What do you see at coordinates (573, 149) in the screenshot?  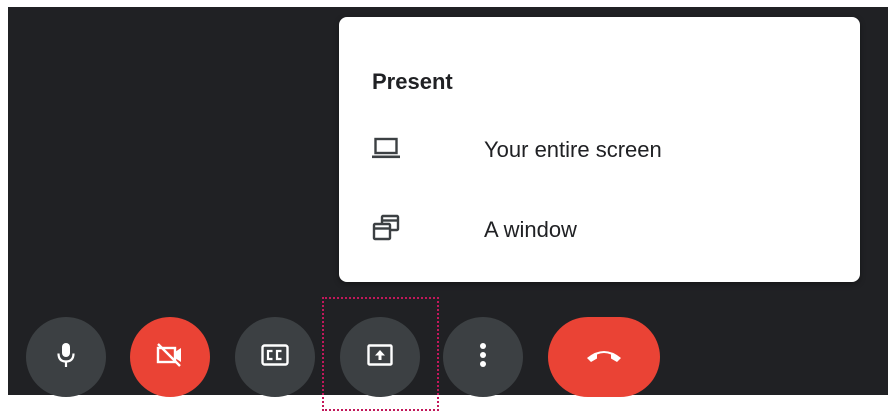 I see `menu-item-entire-screen-label: Your entire screen` at bounding box center [573, 149].